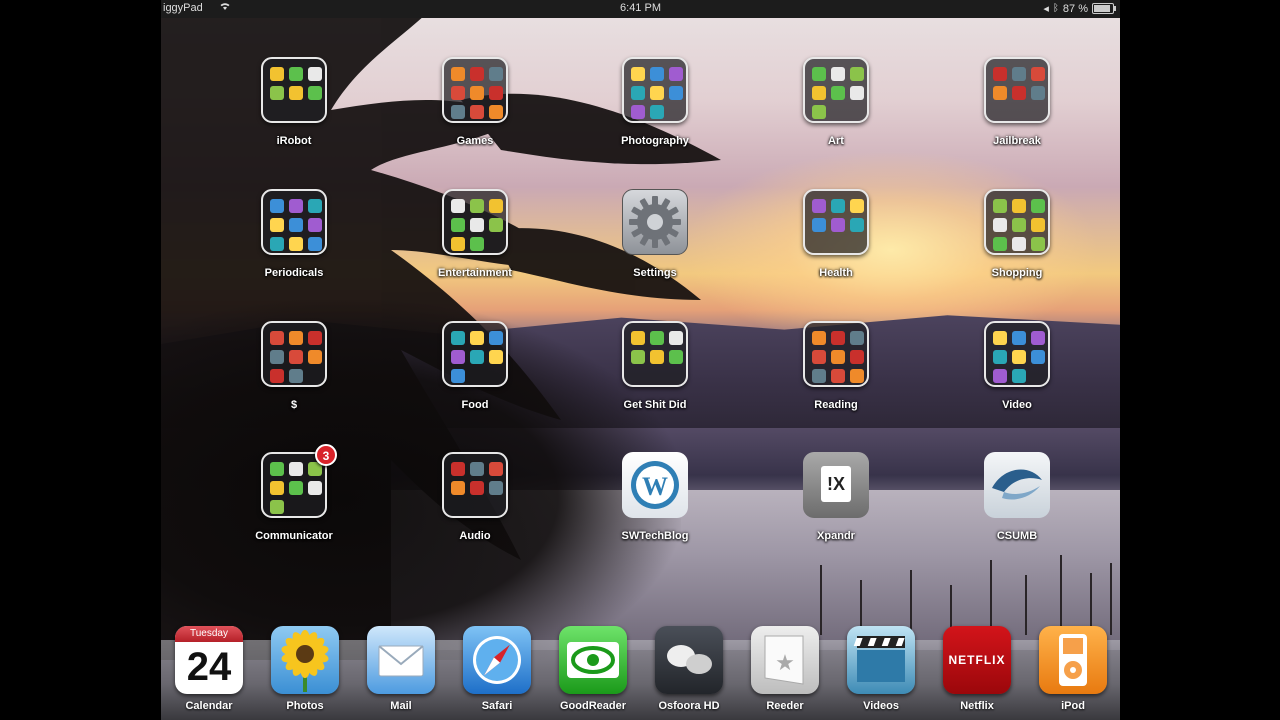 This screenshot has width=1280, height=720. Describe the element at coordinates (1075, 8) in the screenshot. I see `battery-percent: 87 %` at that location.